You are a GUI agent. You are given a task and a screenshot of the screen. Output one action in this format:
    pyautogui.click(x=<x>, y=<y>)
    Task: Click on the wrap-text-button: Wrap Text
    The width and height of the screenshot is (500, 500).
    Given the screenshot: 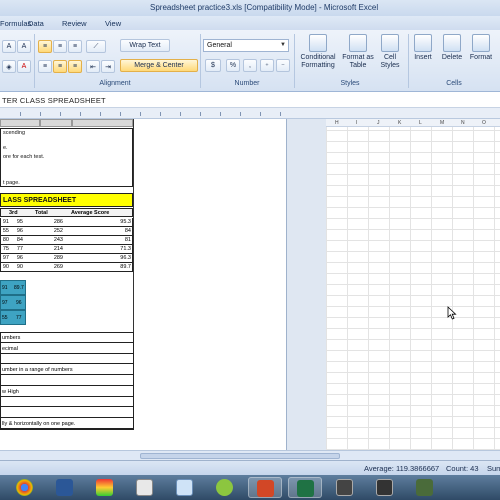 What is the action you would take?
    pyautogui.click(x=145, y=45)
    